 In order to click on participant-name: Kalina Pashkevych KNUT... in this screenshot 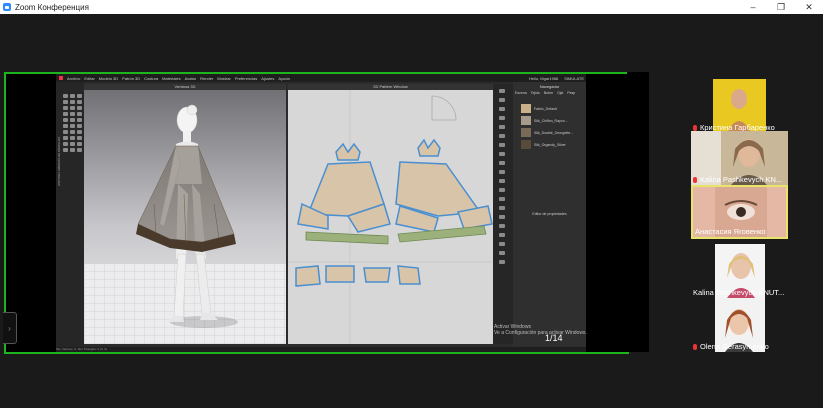, I will do `click(739, 292)`.